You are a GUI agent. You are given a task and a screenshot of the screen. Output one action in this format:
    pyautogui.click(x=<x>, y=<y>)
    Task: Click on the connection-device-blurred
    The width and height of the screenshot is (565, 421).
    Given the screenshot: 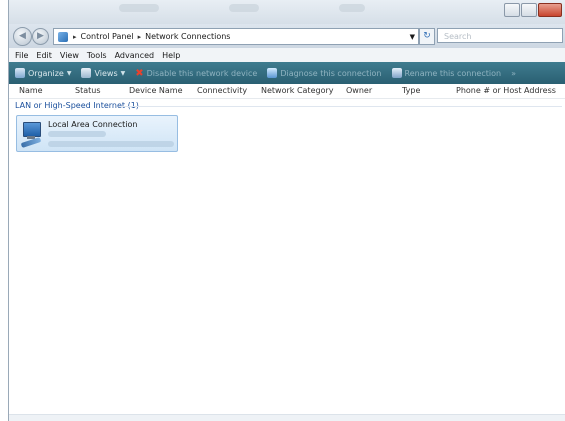 What is the action you would take?
    pyautogui.click(x=111, y=144)
    